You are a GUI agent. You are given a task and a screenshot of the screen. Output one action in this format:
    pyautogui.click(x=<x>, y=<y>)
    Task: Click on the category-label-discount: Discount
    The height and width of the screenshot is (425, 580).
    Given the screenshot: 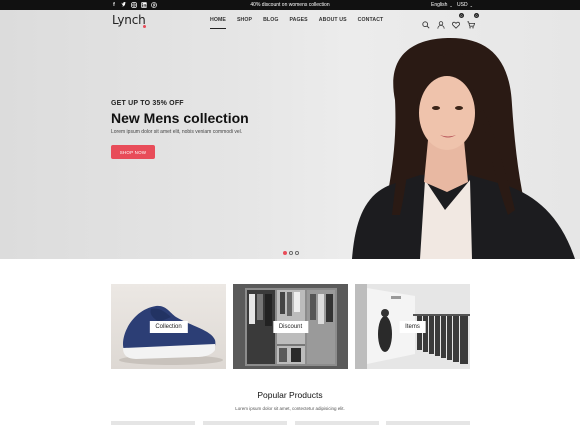 What is the action you would take?
    pyautogui.click(x=290, y=326)
    